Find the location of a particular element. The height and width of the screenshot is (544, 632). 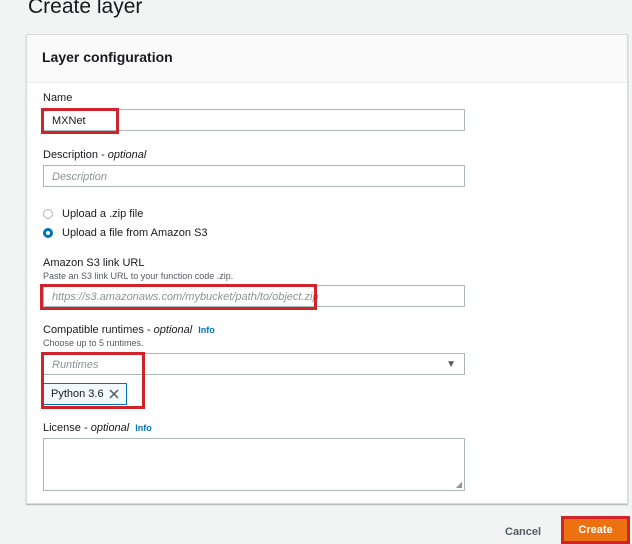

runtimes-label: Compatible runtimes - optional Info is located at coordinates (129, 330).